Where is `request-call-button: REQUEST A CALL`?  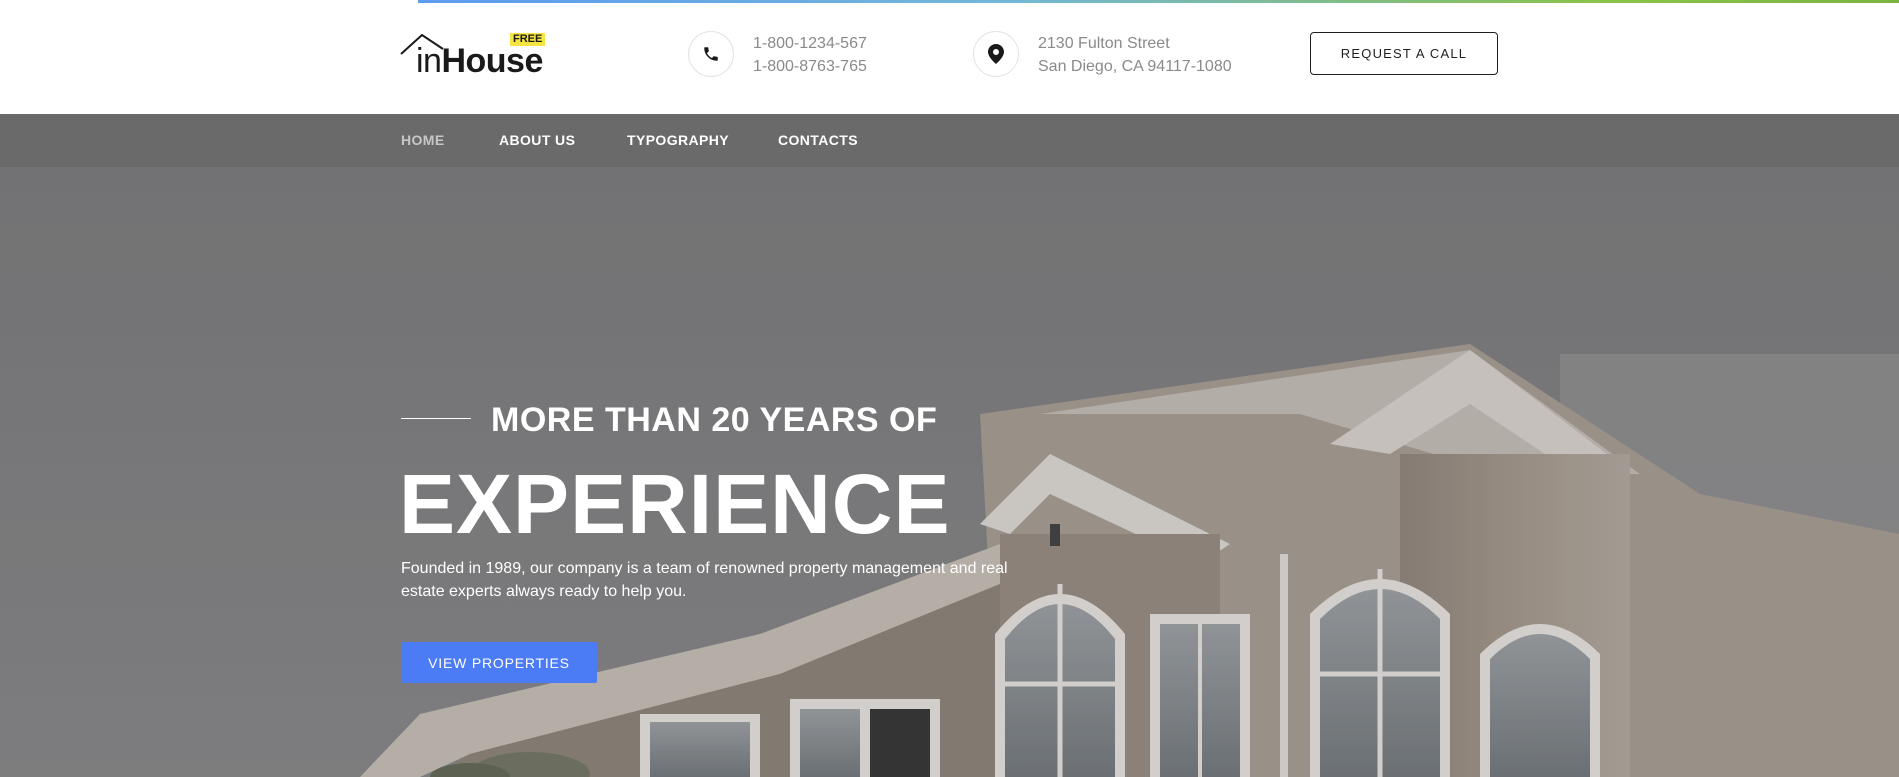 request-call-button: REQUEST A CALL is located at coordinates (1404, 53).